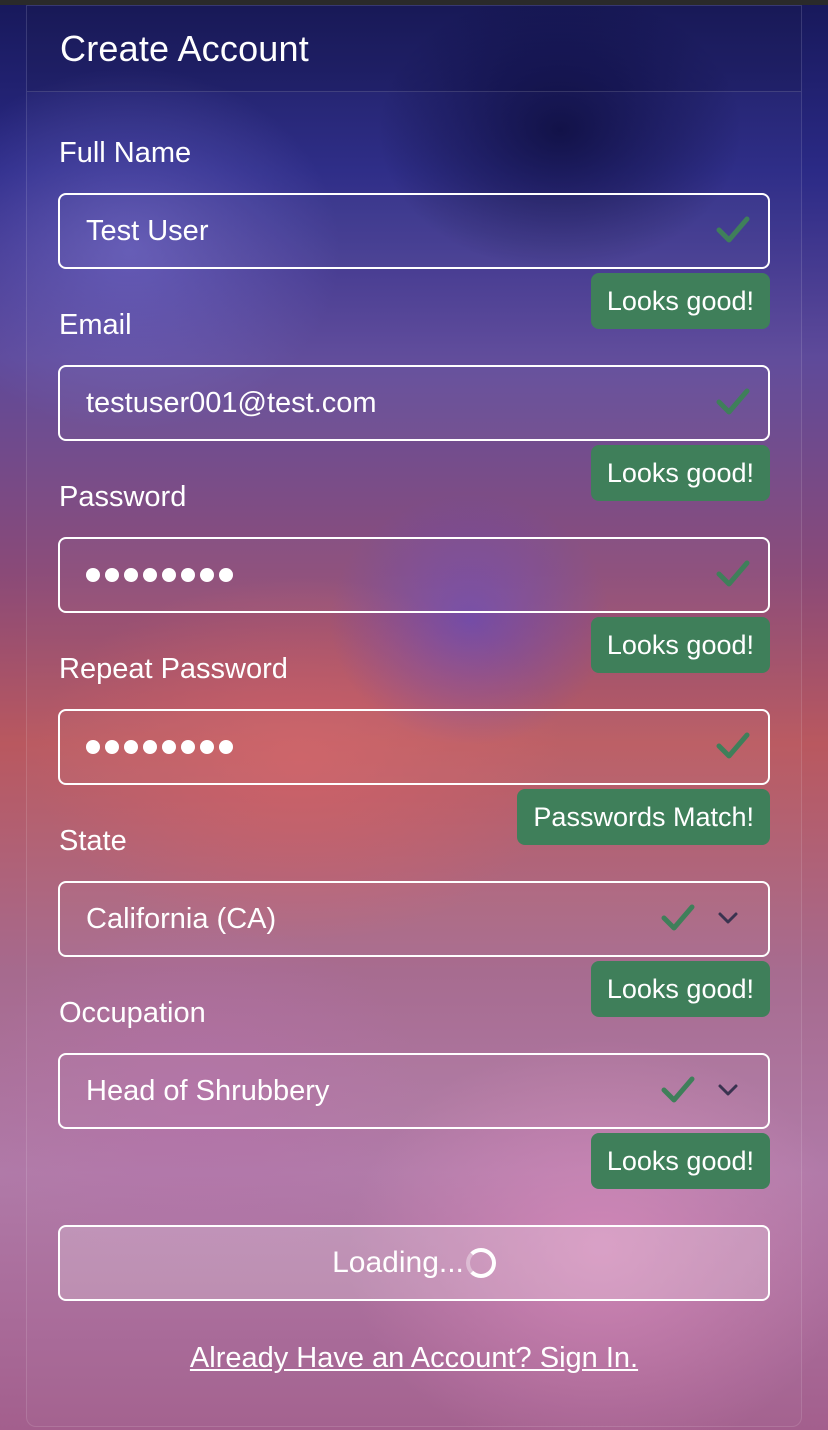  I want to click on occupation-label: Occupation, so click(132, 1013).